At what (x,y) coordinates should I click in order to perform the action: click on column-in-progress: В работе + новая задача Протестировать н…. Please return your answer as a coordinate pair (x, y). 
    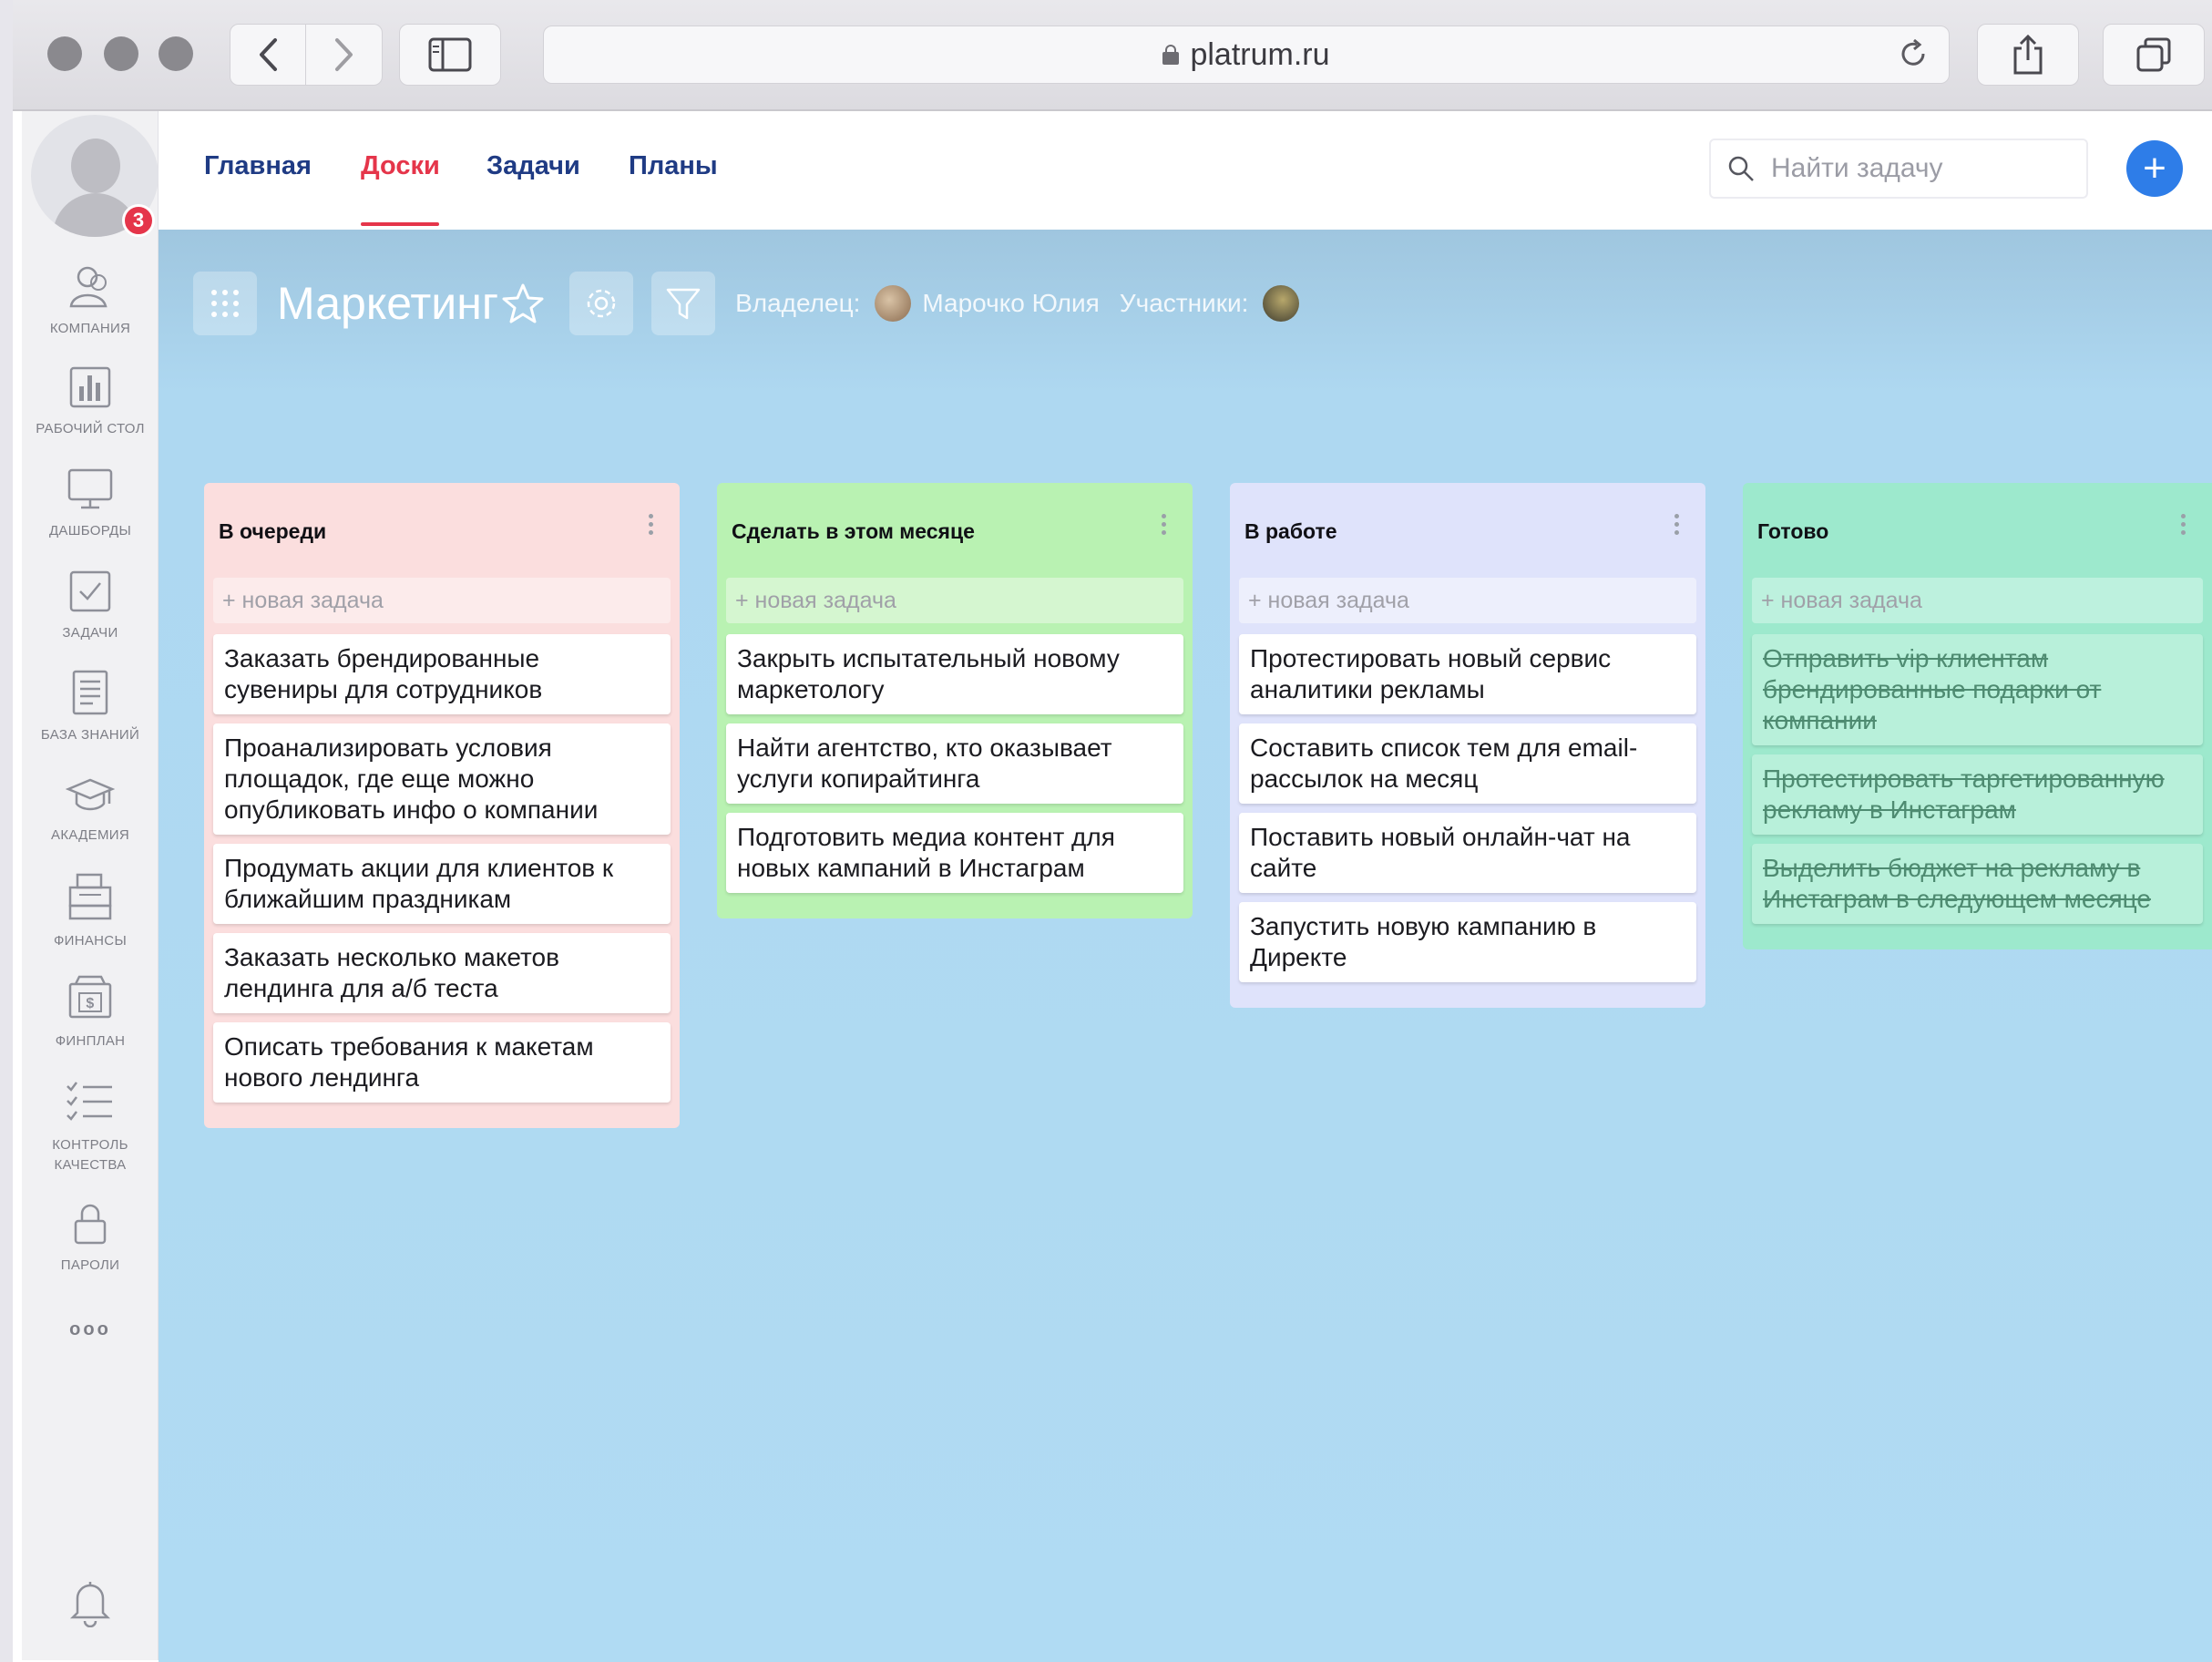
    Looking at the image, I should click on (1467, 745).